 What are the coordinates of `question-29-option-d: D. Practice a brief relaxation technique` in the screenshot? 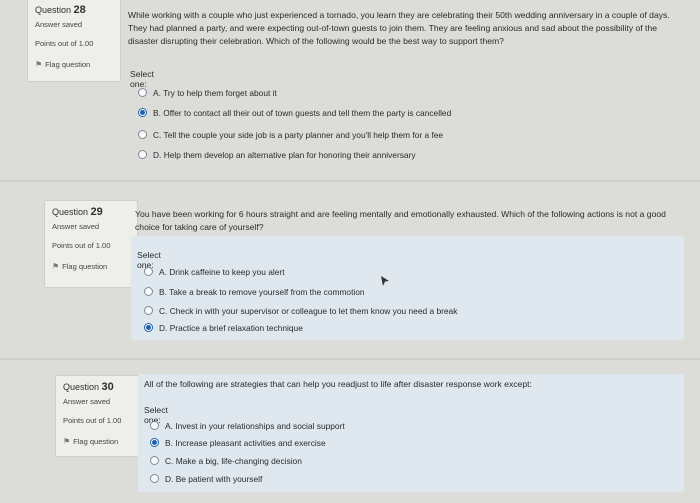 It's located at (223, 328).